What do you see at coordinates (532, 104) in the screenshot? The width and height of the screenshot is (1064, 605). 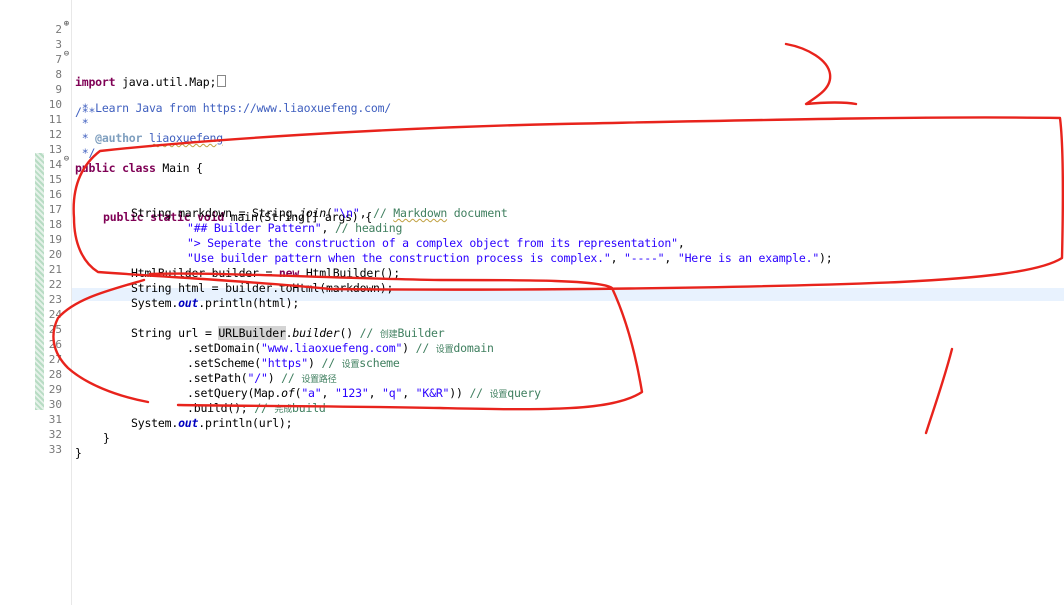 I see `code-line: 10 *` at bounding box center [532, 104].